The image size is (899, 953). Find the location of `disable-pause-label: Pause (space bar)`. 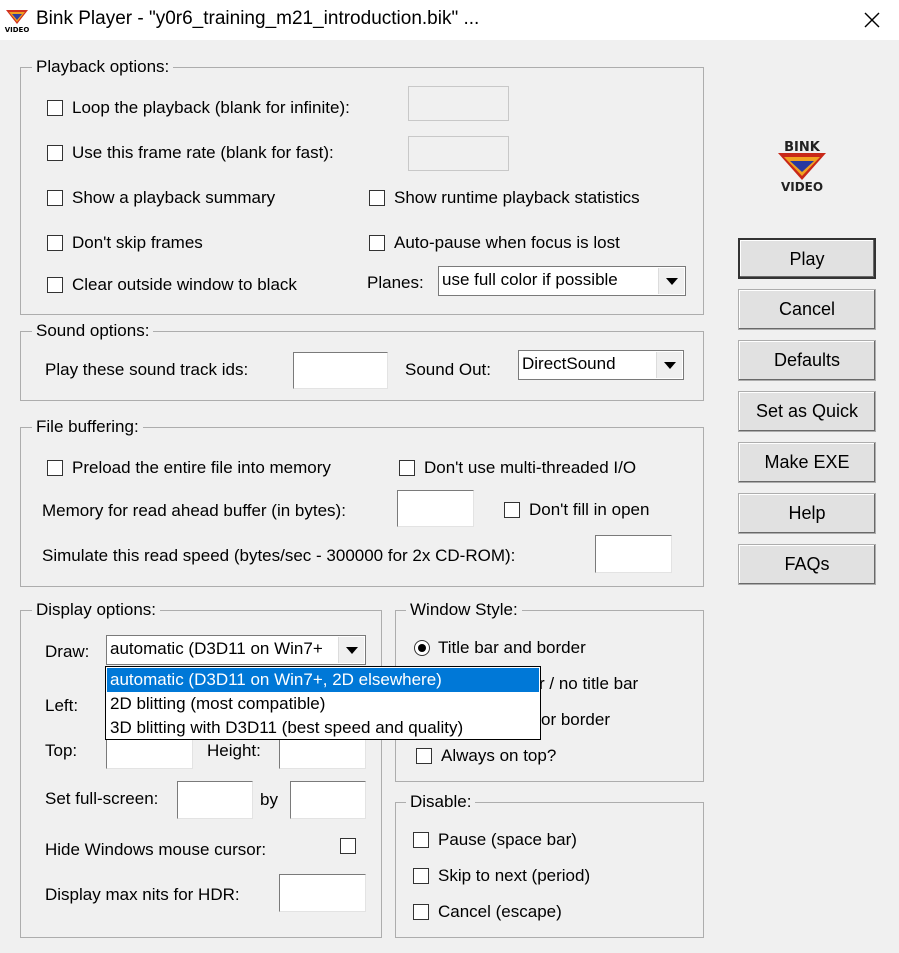

disable-pause-label: Pause (space bar) is located at coordinates (507, 839).